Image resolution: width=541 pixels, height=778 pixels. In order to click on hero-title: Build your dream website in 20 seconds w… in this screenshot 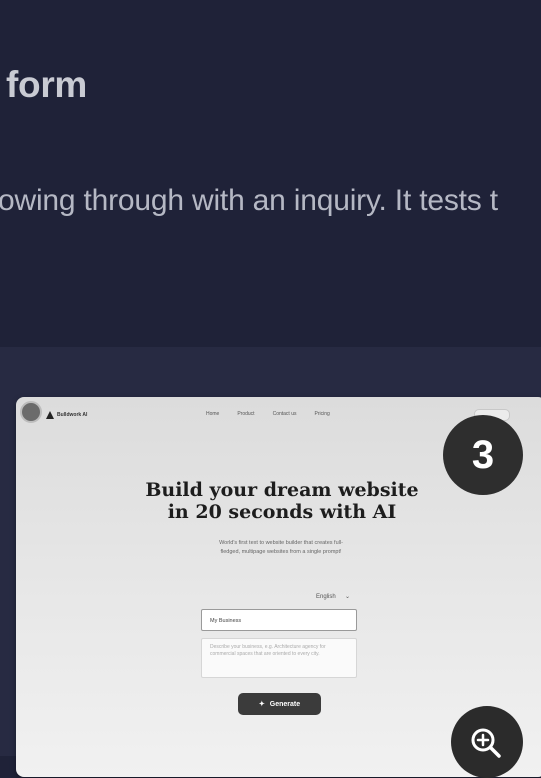, I will do `click(282, 501)`.